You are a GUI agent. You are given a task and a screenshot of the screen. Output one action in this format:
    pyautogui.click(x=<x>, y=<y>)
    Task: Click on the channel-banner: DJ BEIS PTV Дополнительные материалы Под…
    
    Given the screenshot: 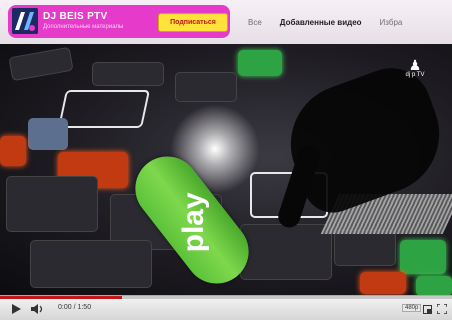 What is the action you would take?
    pyautogui.click(x=119, y=21)
    